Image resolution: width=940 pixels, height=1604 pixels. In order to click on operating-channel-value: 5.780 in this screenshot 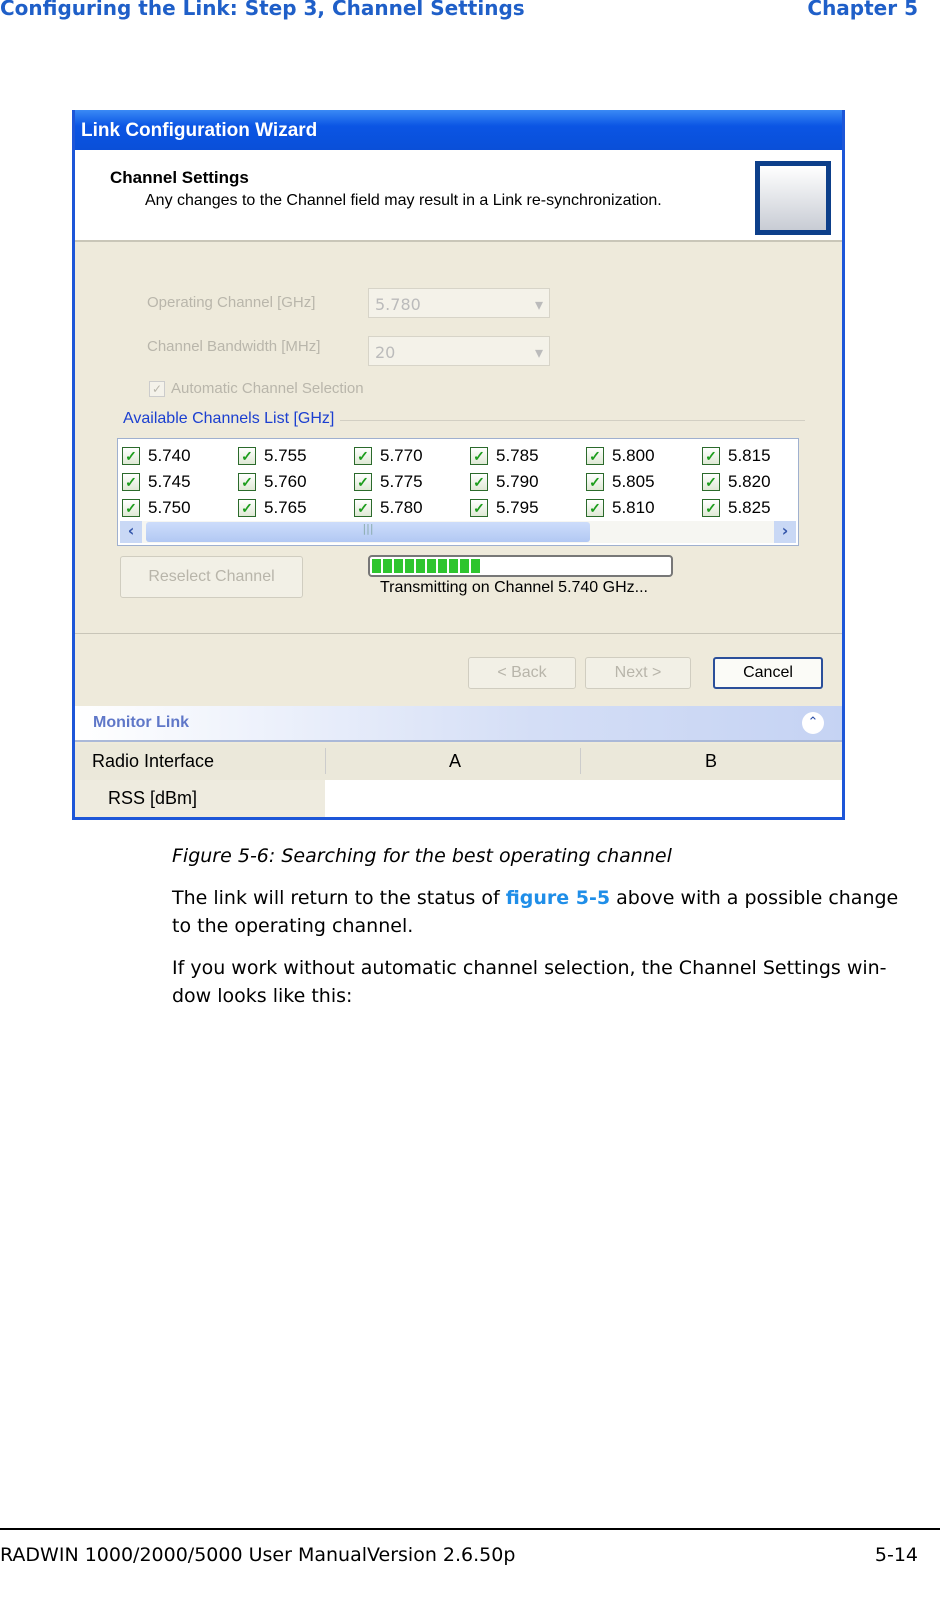, I will do `click(398, 304)`.